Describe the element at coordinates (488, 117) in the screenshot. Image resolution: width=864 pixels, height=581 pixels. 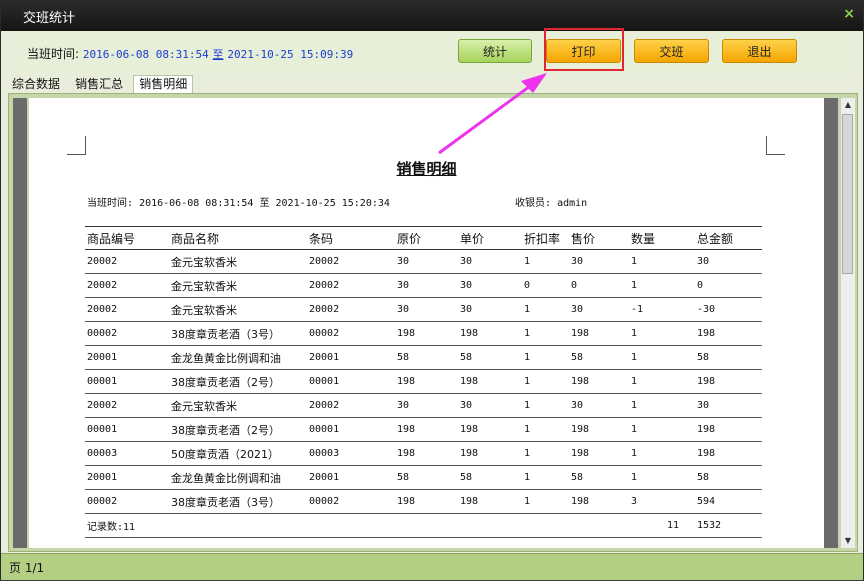
I see `arrow-shaft` at that location.